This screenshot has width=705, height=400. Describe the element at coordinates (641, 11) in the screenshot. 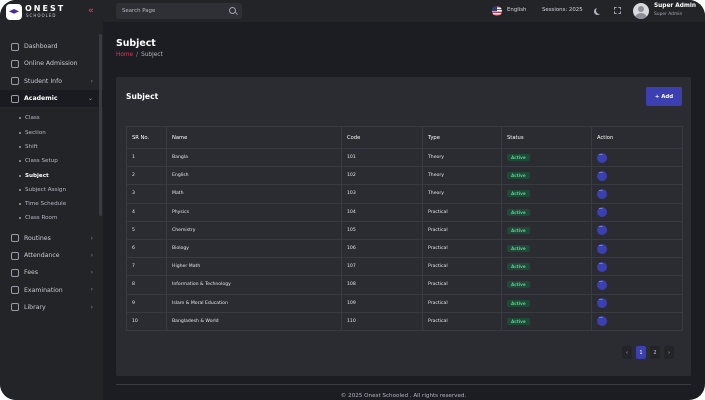

I see `avatar` at that location.